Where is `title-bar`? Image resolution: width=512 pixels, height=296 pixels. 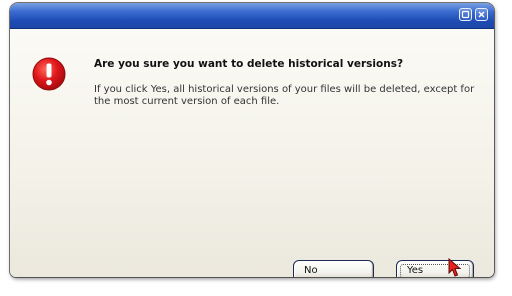 title-bar is located at coordinates (252, 16).